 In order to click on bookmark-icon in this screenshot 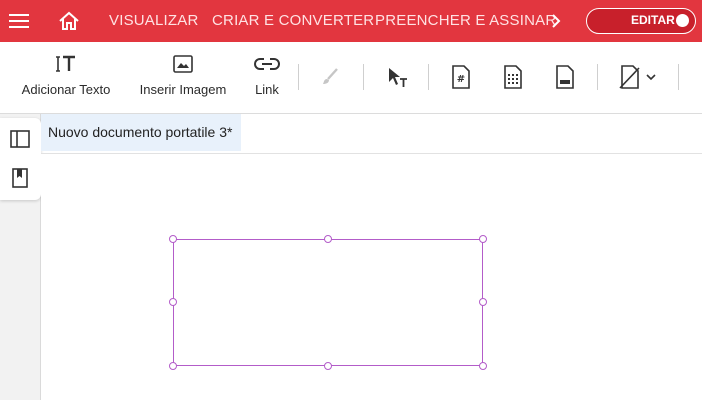, I will do `click(20, 178)`.